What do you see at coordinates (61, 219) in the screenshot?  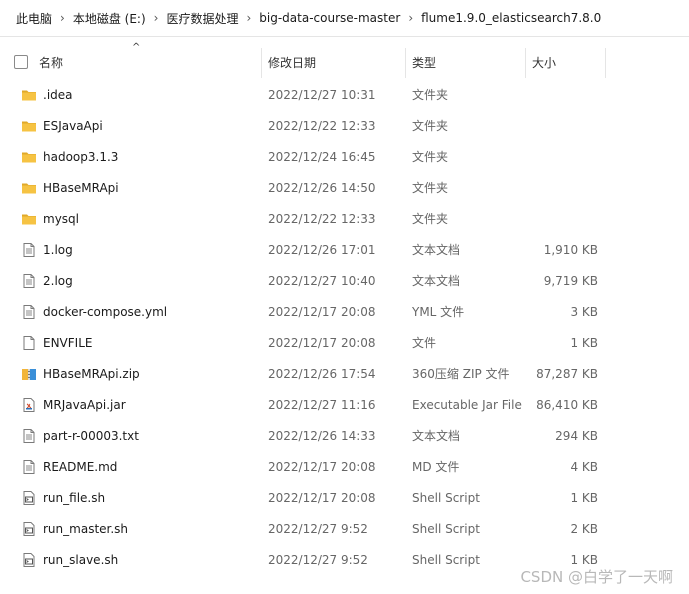 I see `file-name: mysql` at bounding box center [61, 219].